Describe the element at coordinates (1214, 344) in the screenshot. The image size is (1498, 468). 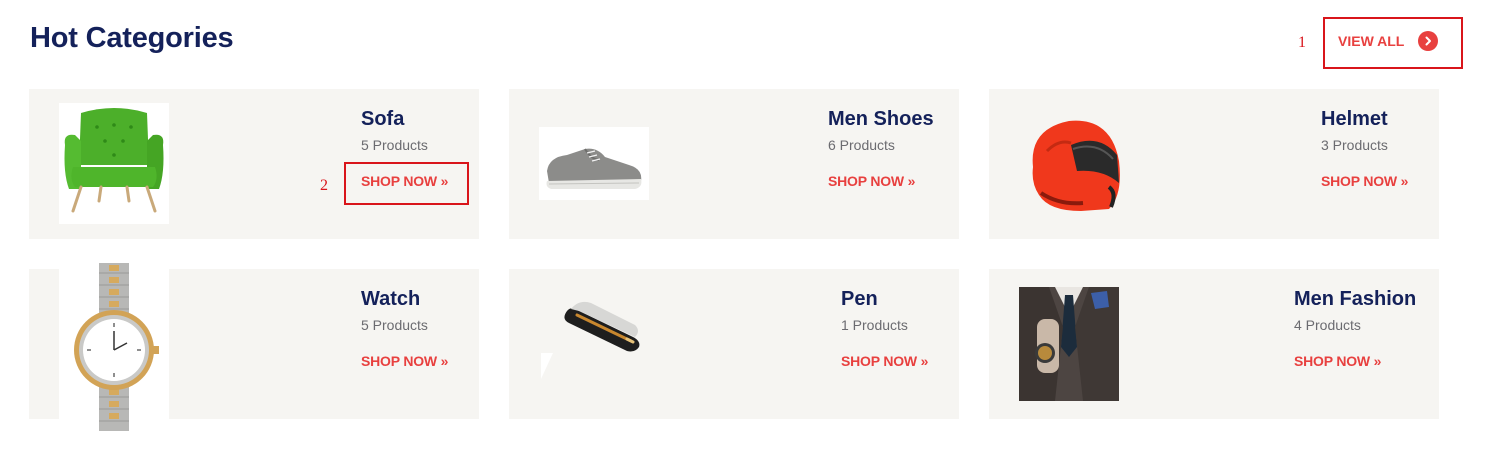
I see `category-card-men-fashion: Men Fashion 4 Products SHOP NOW »` at that location.